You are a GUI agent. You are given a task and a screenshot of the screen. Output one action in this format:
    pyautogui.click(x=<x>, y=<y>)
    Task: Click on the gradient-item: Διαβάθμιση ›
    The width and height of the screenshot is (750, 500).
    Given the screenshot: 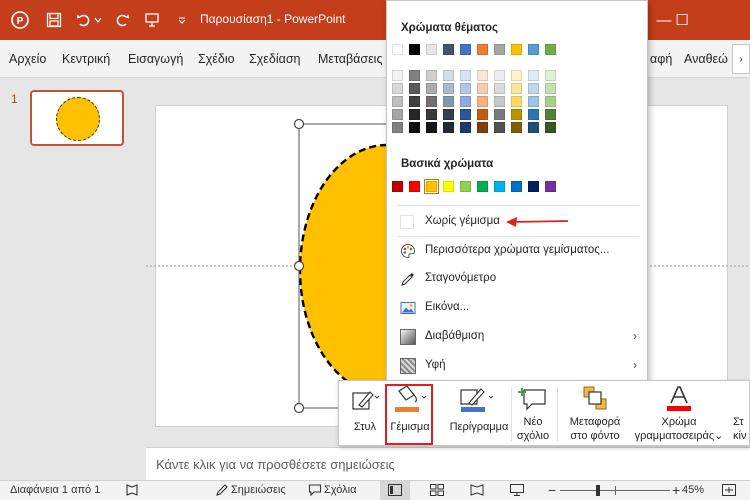 What is the action you would take?
    pyautogui.click(x=517, y=337)
    